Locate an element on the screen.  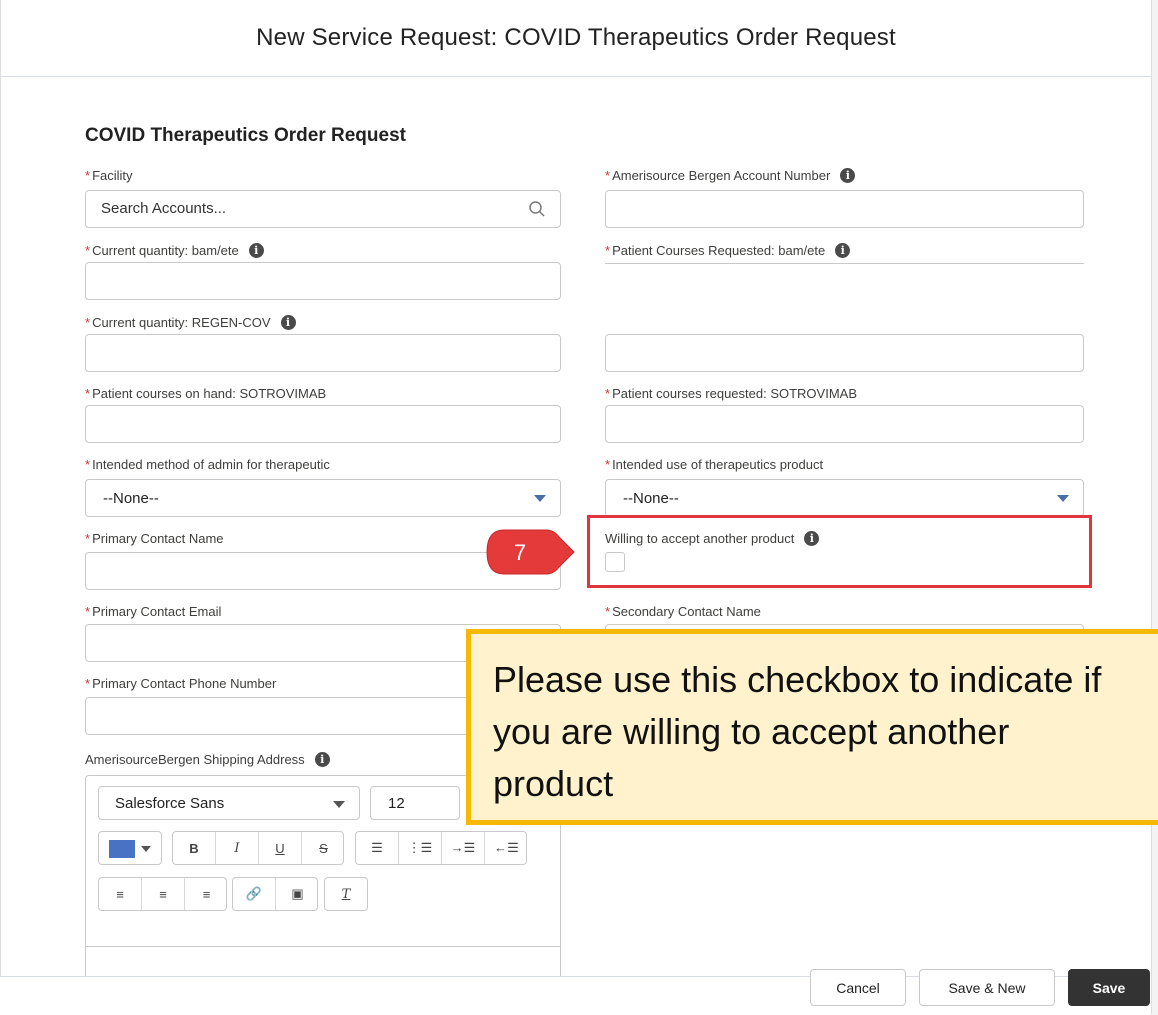
current-qty-bamete-label: * Current quantity: bam/ete i is located at coordinates (174, 250).